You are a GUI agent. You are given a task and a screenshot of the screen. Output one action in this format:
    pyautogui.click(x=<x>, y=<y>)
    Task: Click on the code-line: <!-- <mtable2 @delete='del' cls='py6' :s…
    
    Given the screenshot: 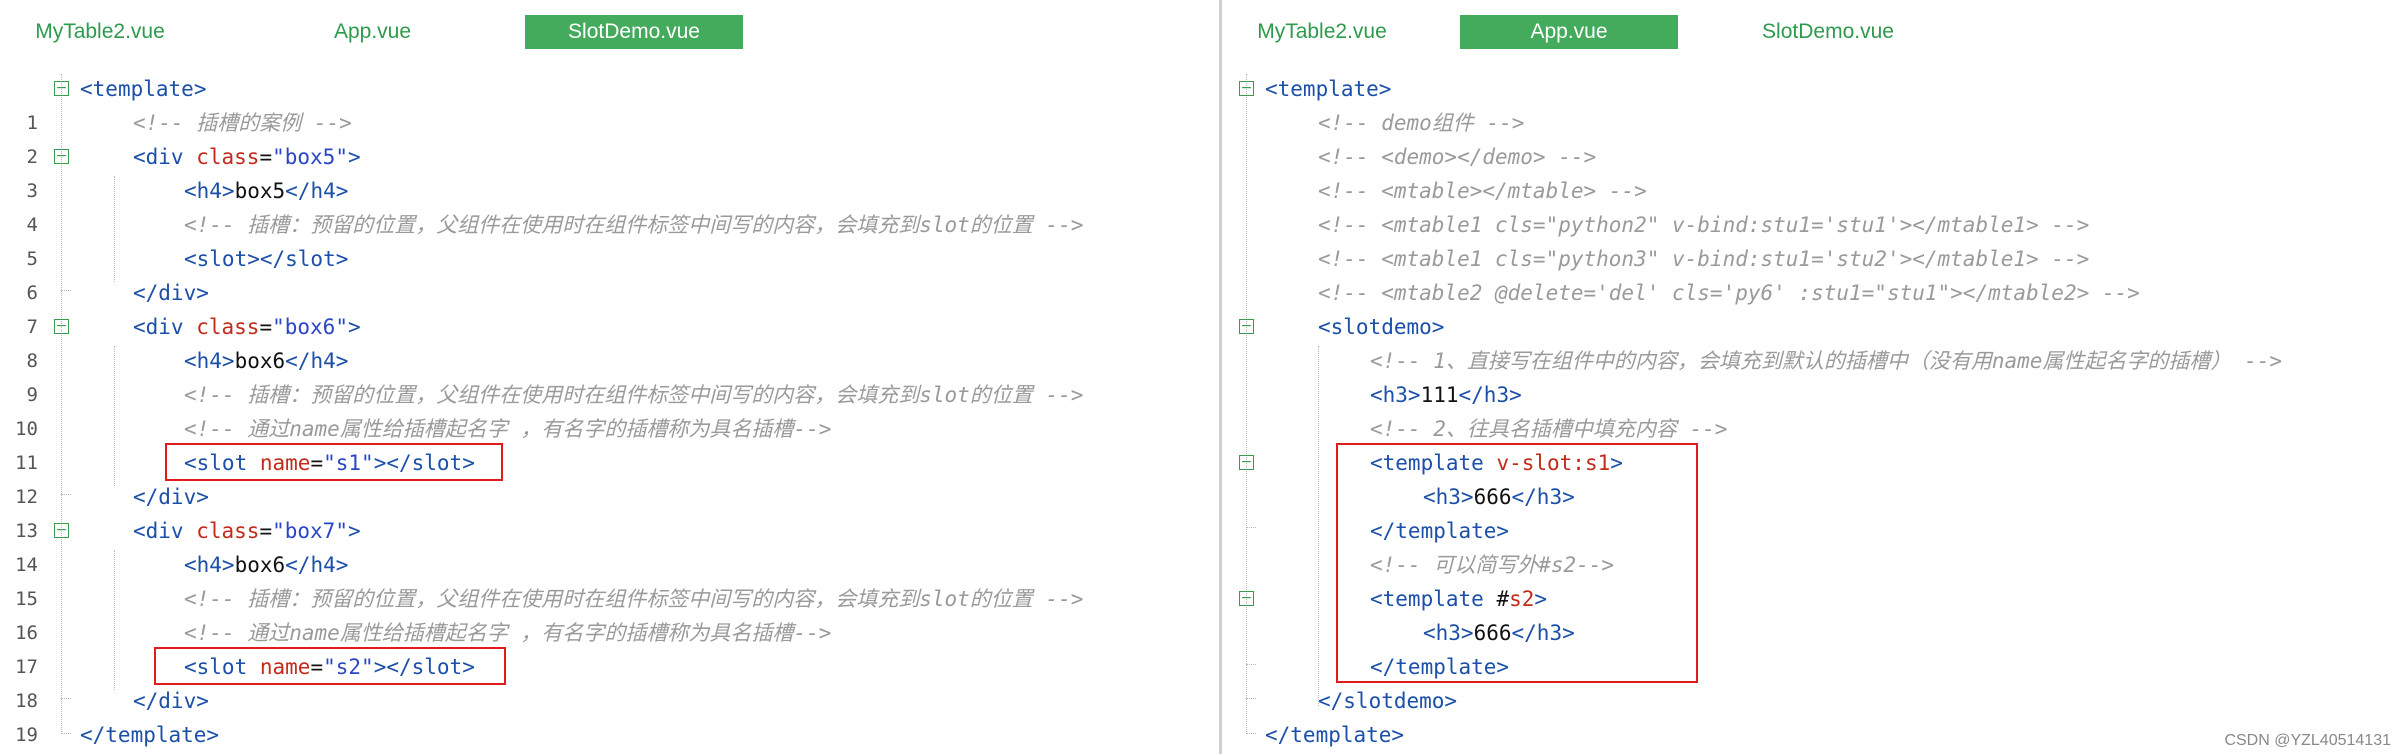 What is the action you would take?
    pyautogui.click(x=1810, y=293)
    